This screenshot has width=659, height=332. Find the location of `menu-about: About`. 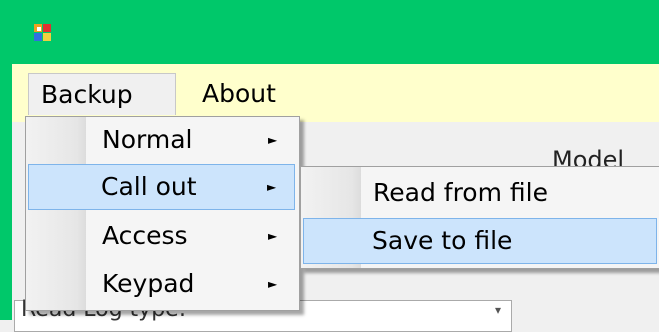

menu-about: About is located at coordinates (262, 94).